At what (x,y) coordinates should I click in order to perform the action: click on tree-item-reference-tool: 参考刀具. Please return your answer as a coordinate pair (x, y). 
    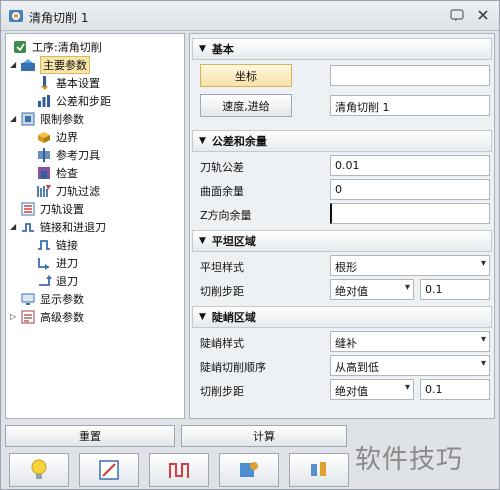
    Looking at the image, I should click on (68, 154).